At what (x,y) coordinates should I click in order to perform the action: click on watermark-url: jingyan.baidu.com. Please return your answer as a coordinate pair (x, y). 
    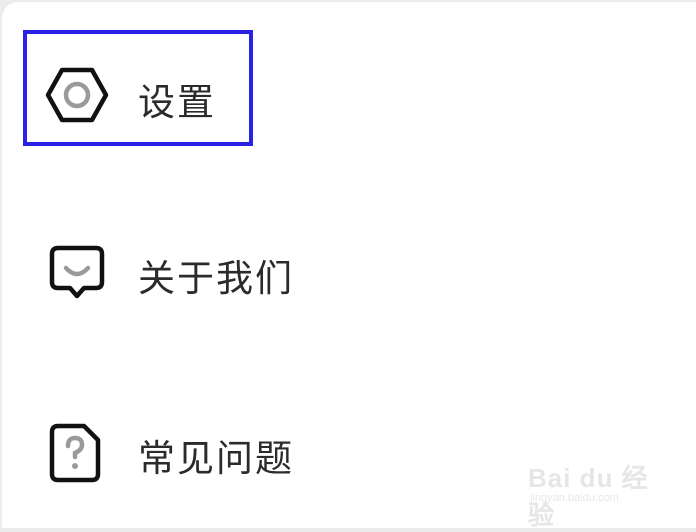
    Looking at the image, I should click on (574, 498).